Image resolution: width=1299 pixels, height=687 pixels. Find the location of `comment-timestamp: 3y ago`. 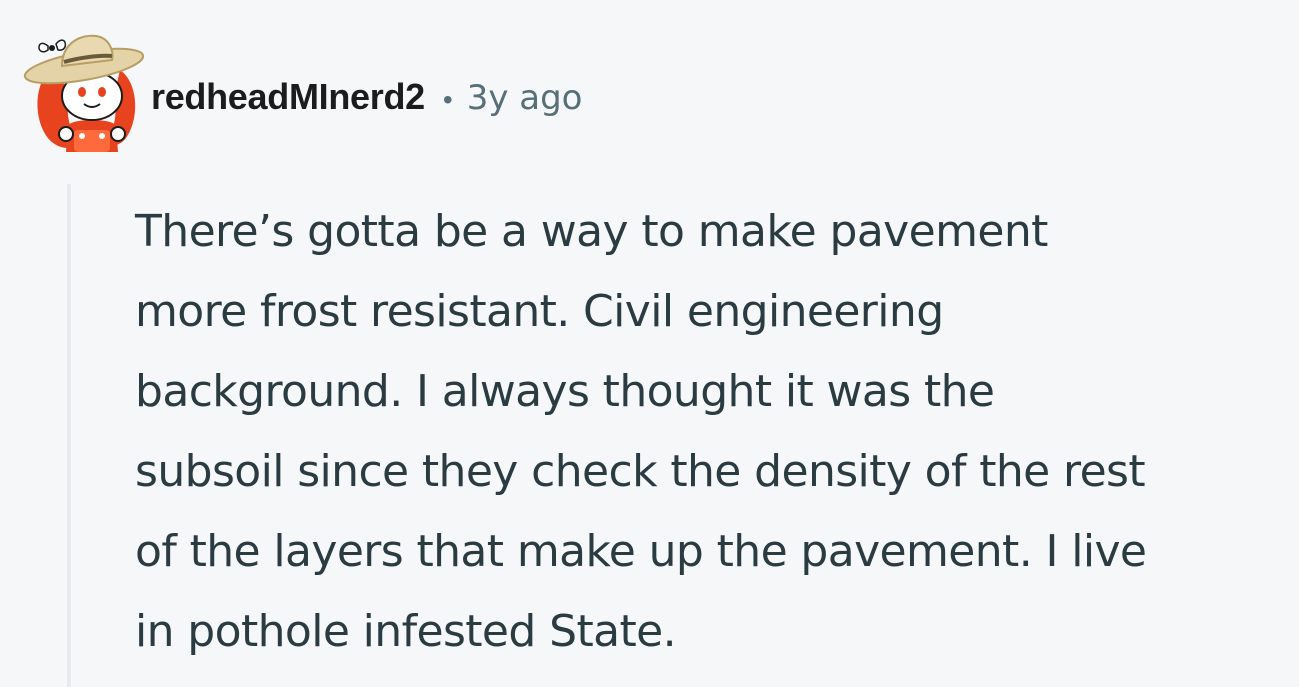

comment-timestamp: 3y ago is located at coordinates (525, 98).